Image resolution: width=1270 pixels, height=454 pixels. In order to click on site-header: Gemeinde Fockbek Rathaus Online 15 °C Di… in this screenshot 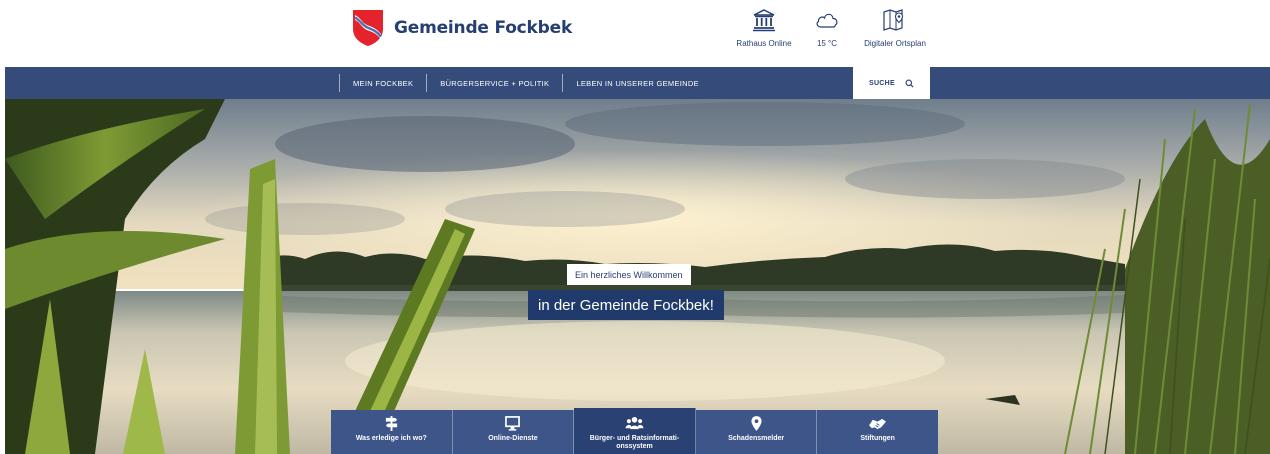, I will do `click(635, 33)`.